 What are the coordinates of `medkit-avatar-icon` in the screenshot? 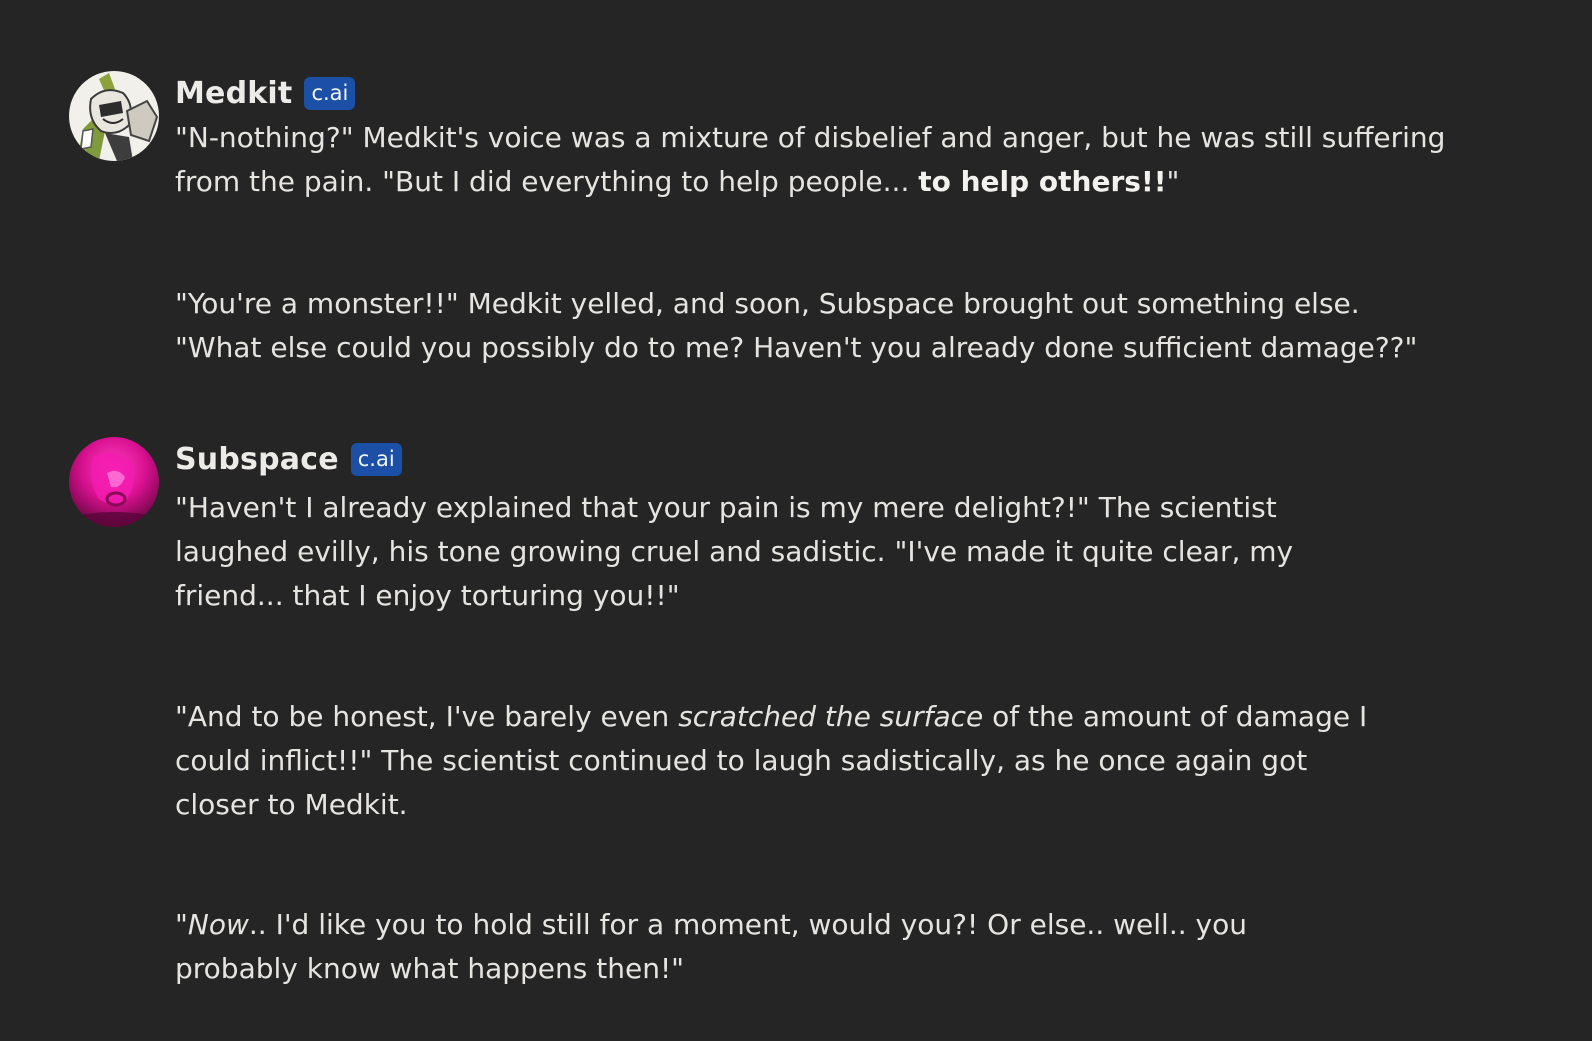 It's located at (114, 116).